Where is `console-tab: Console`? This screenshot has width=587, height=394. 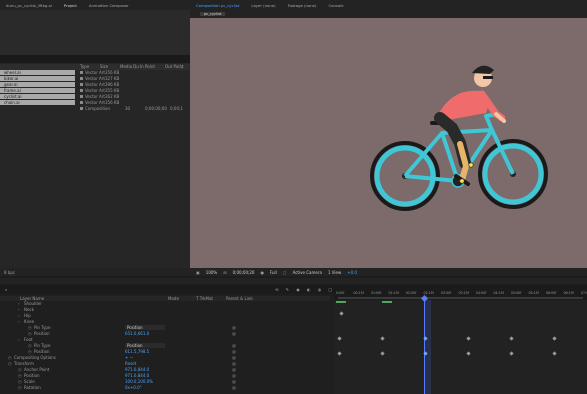
console-tab: Console is located at coordinates (335, 5).